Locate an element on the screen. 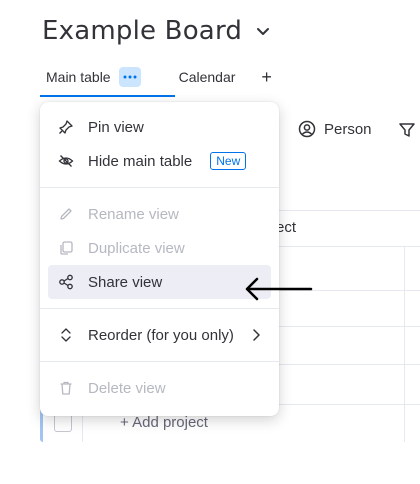  pencil-icon is located at coordinates (66, 214).